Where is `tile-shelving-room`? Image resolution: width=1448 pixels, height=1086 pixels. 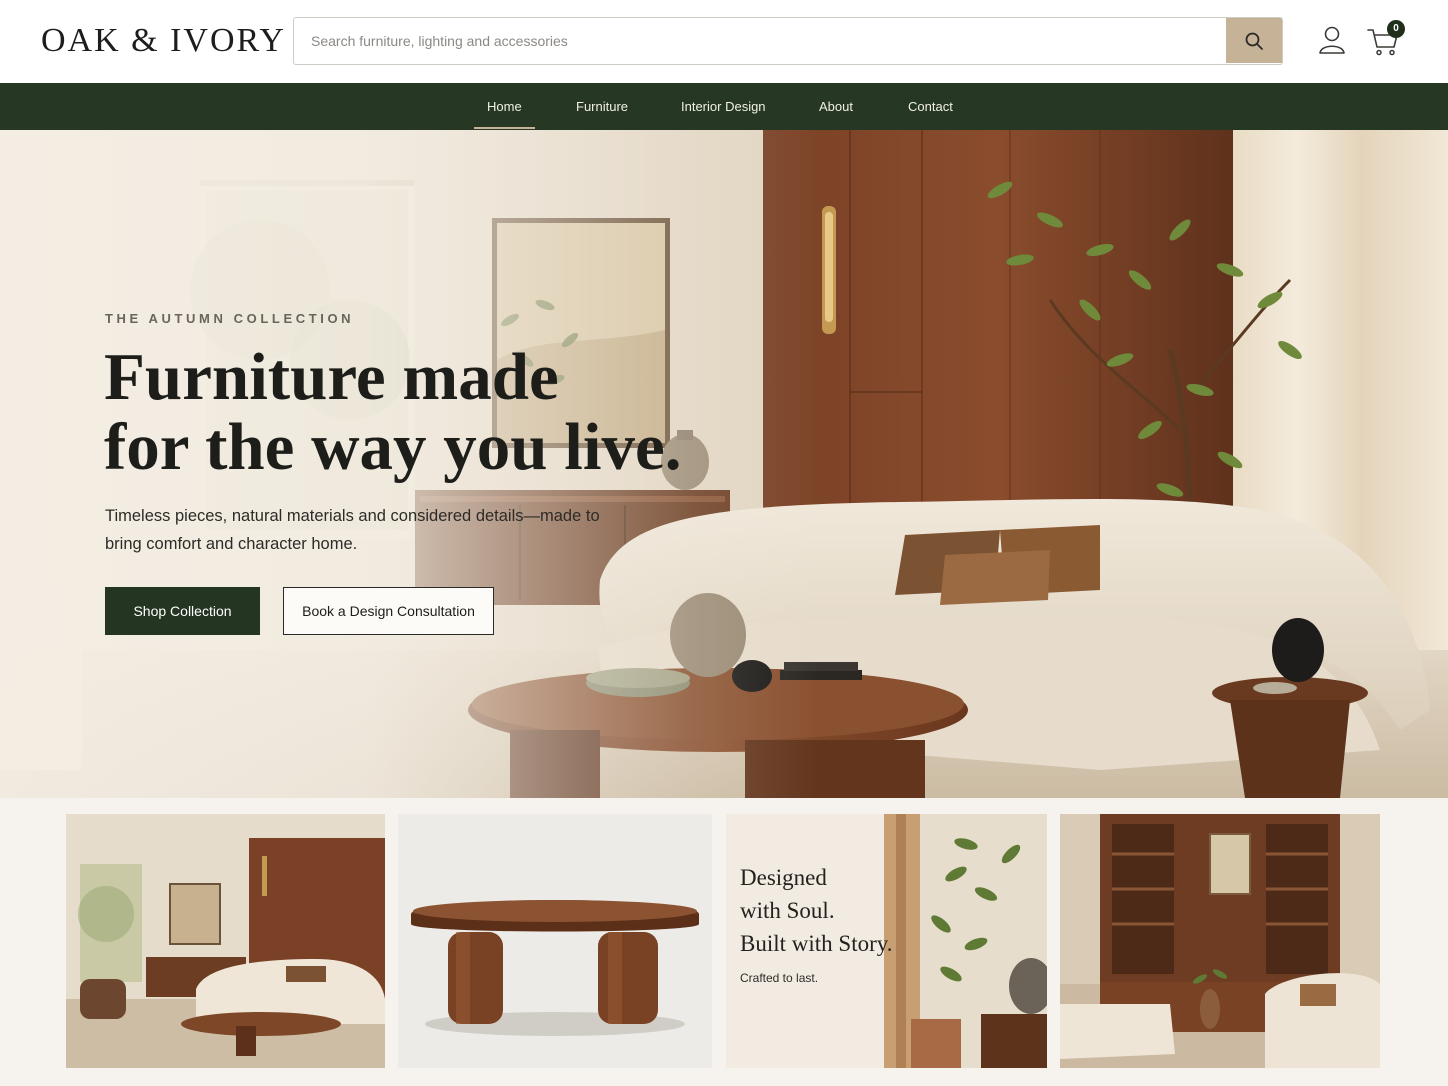 tile-shelving-room is located at coordinates (1220, 941).